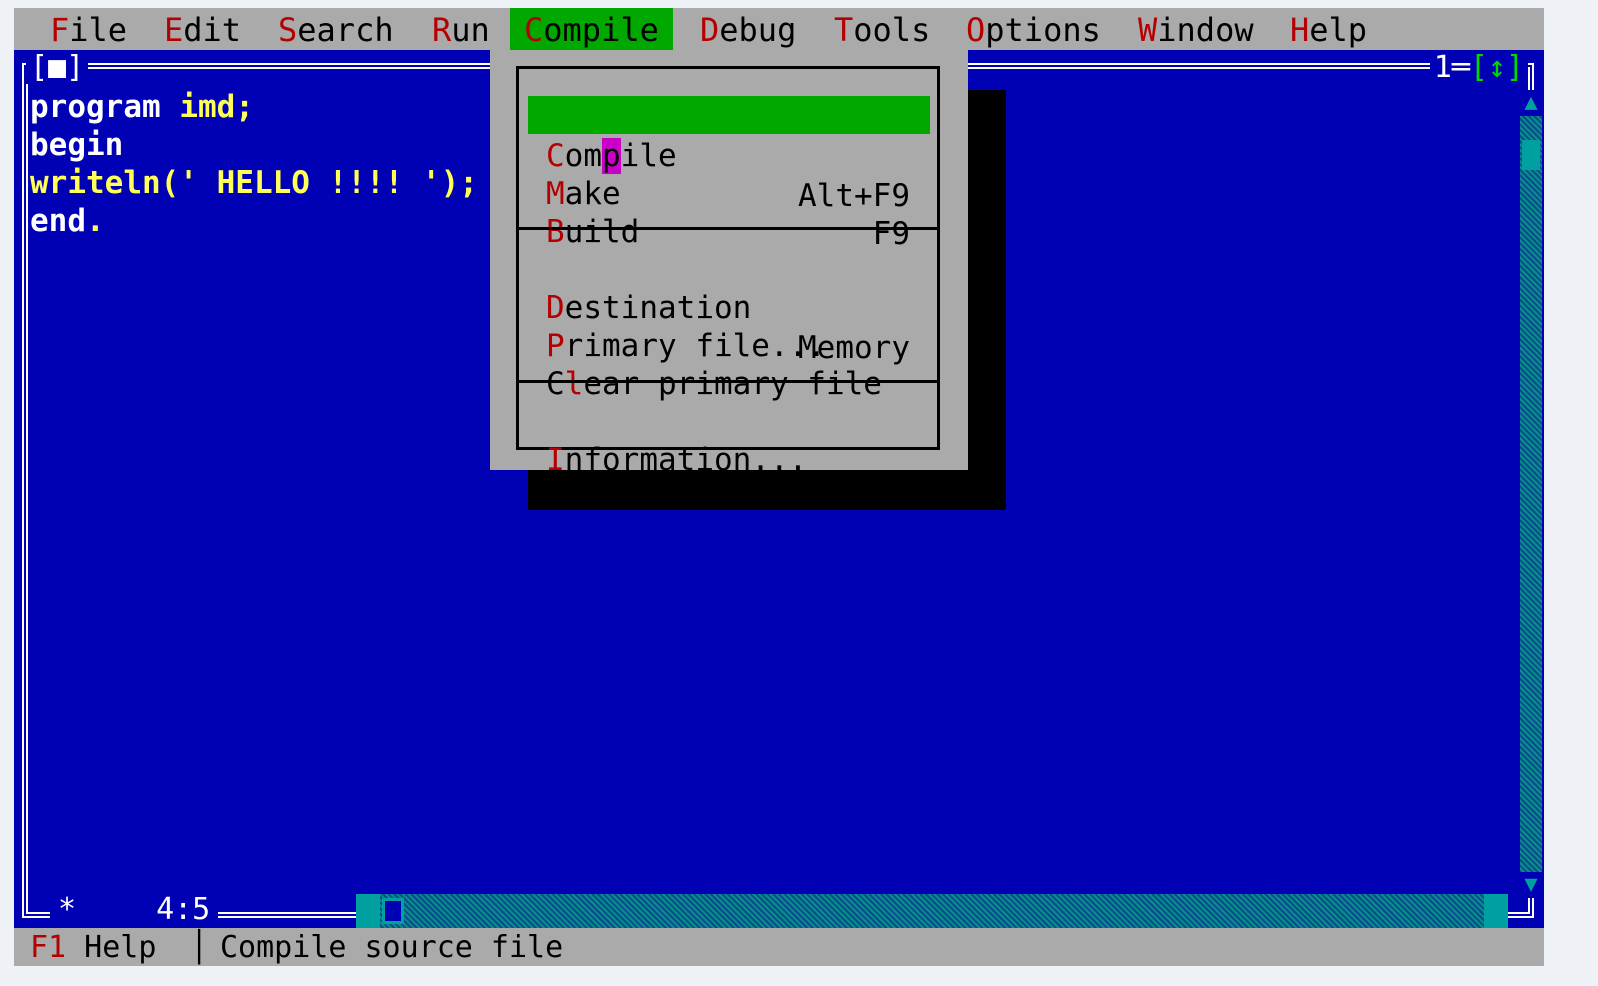 The width and height of the screenshot is (1598, 986). What do you see at coordinates (1442, 67) in the screenshot?
I see `window-number: 1` at bounding box center [1442, 67].